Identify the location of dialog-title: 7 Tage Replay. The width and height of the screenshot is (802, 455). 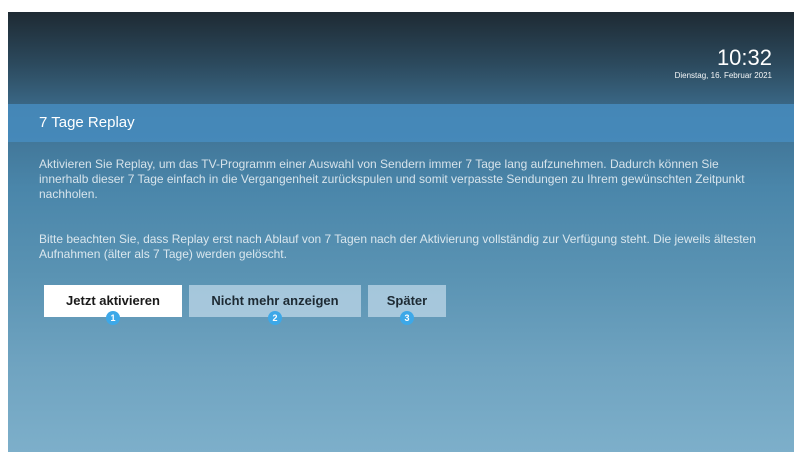
(87, 122).